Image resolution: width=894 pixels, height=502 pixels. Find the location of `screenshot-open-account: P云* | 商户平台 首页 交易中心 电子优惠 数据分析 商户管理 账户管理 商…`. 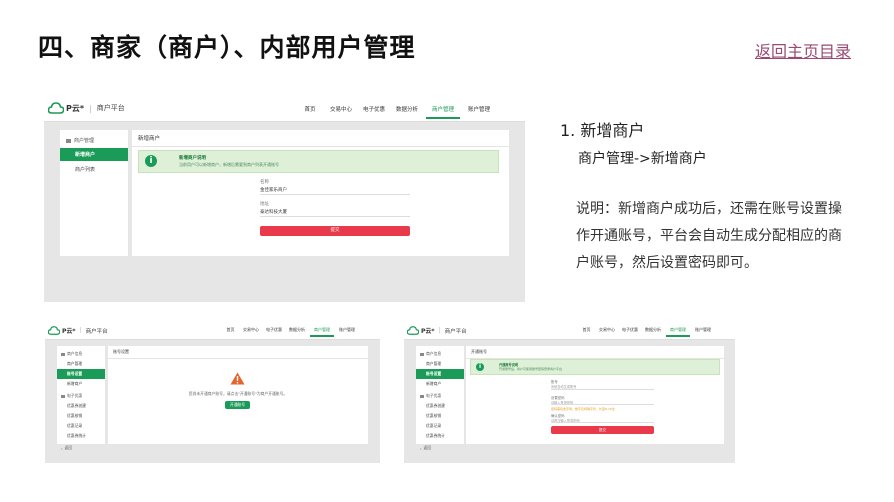

screenshot-open-account: P云* | 商户平台 首页 交易中心 电子优惠 数据分析 商户管理 账户管理 商… is located at coordinates (569, 392).